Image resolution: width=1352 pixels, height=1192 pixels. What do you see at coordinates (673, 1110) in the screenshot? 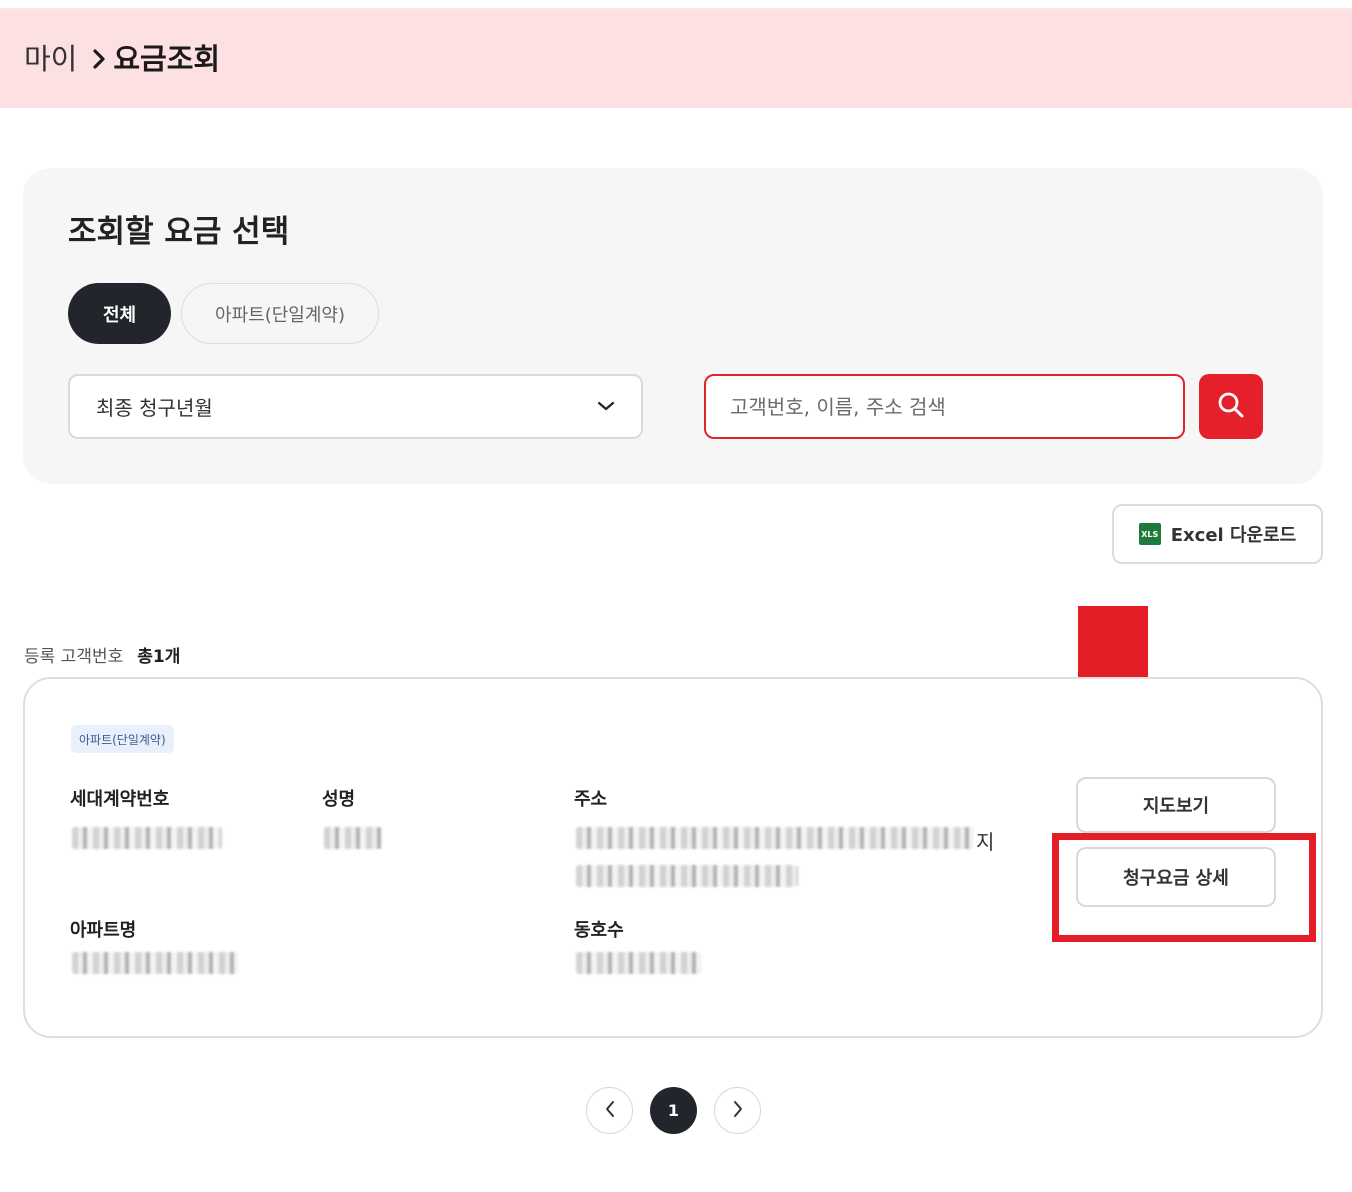
I see `page-1-button: 1` at bounding box center [673, 1110].